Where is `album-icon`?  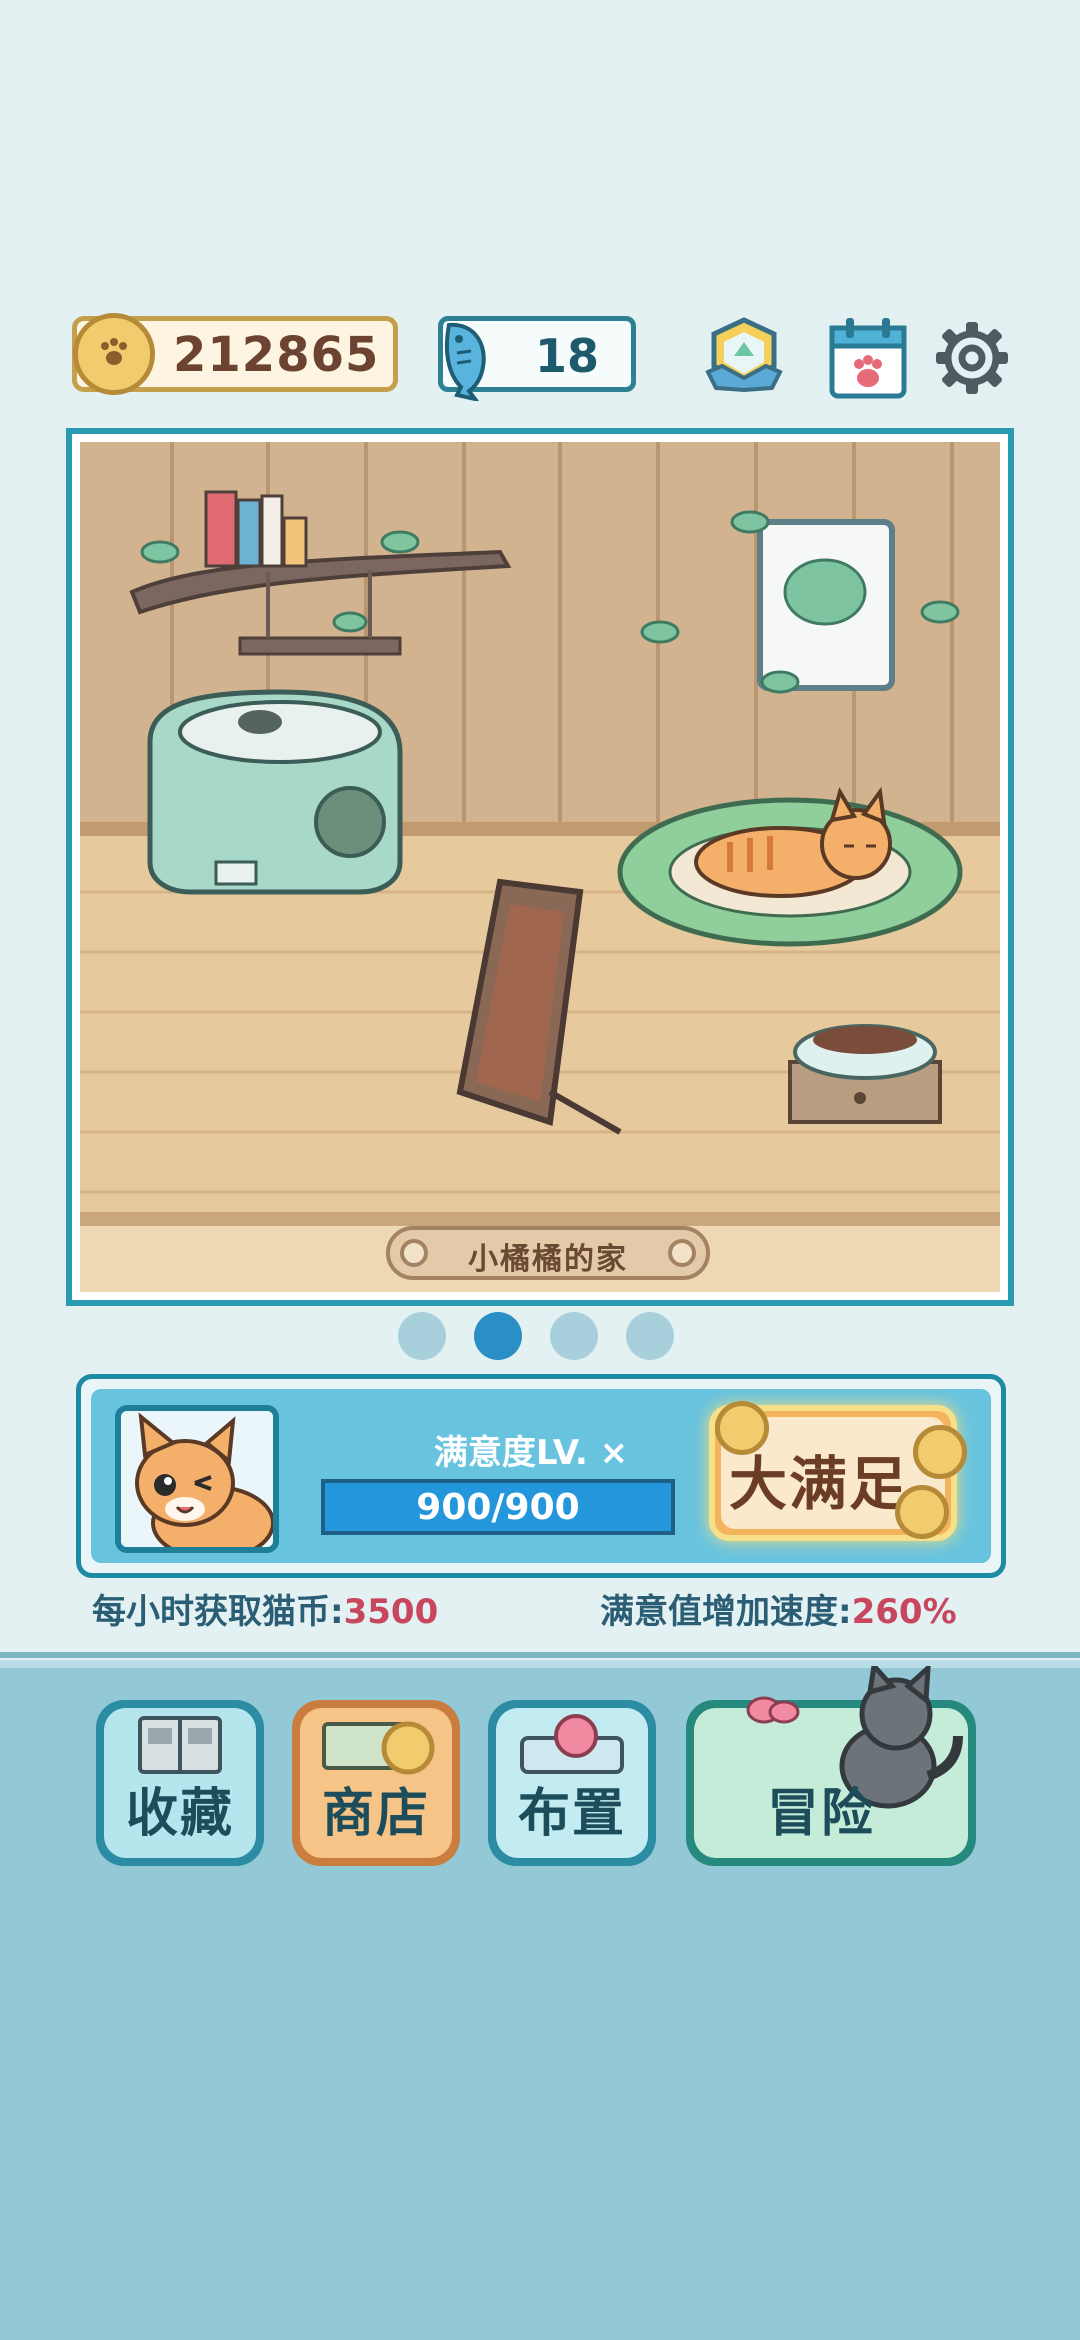
album-icon is located at coordinates (180, 1745).